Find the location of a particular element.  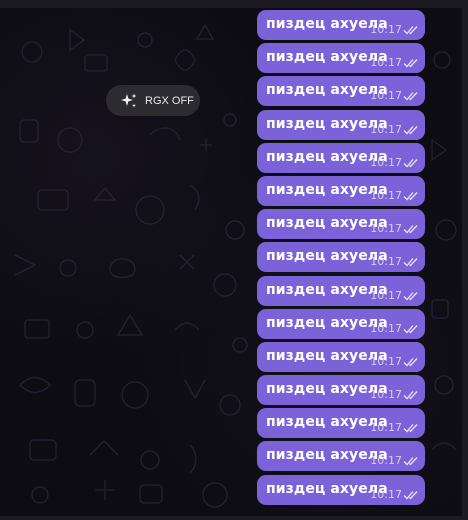

sparkles-icon is located at coordinates (129, 100).